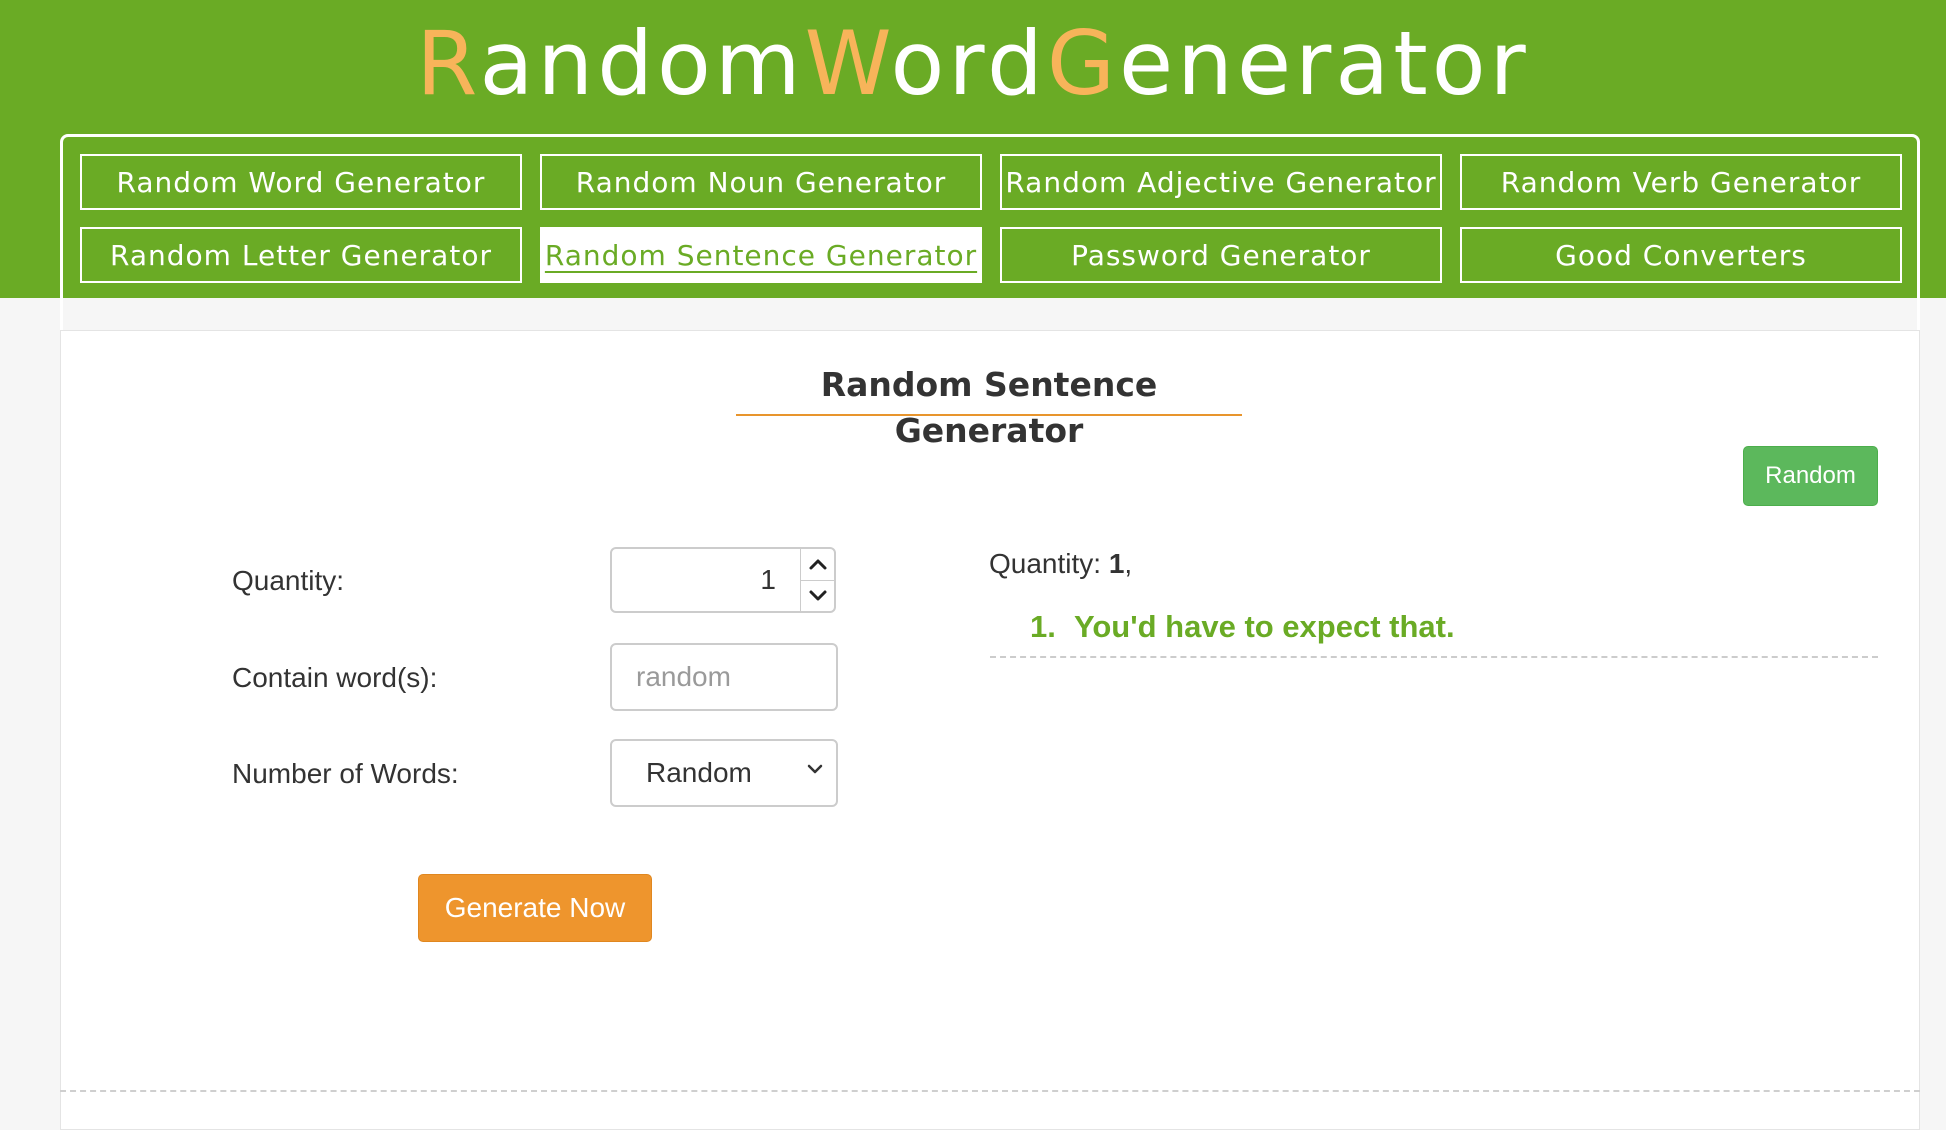 The height and width of the screenshot is (1130, 1946). I want to click on result-sentence: You'd have to expect that., so click(1264, 627).